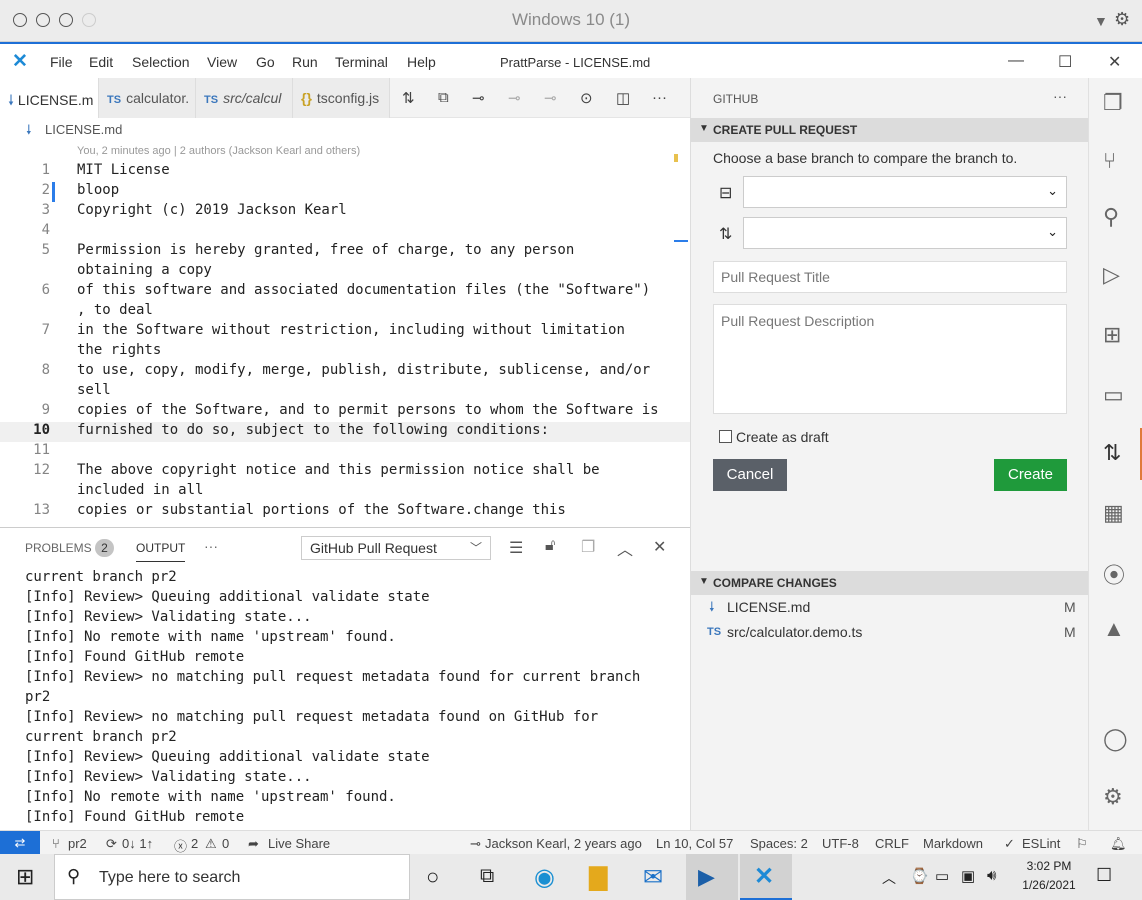 The height and width of the screenshot is (900, 1142). I want to click on gear-icon: ⚙, so click(1122, 19).